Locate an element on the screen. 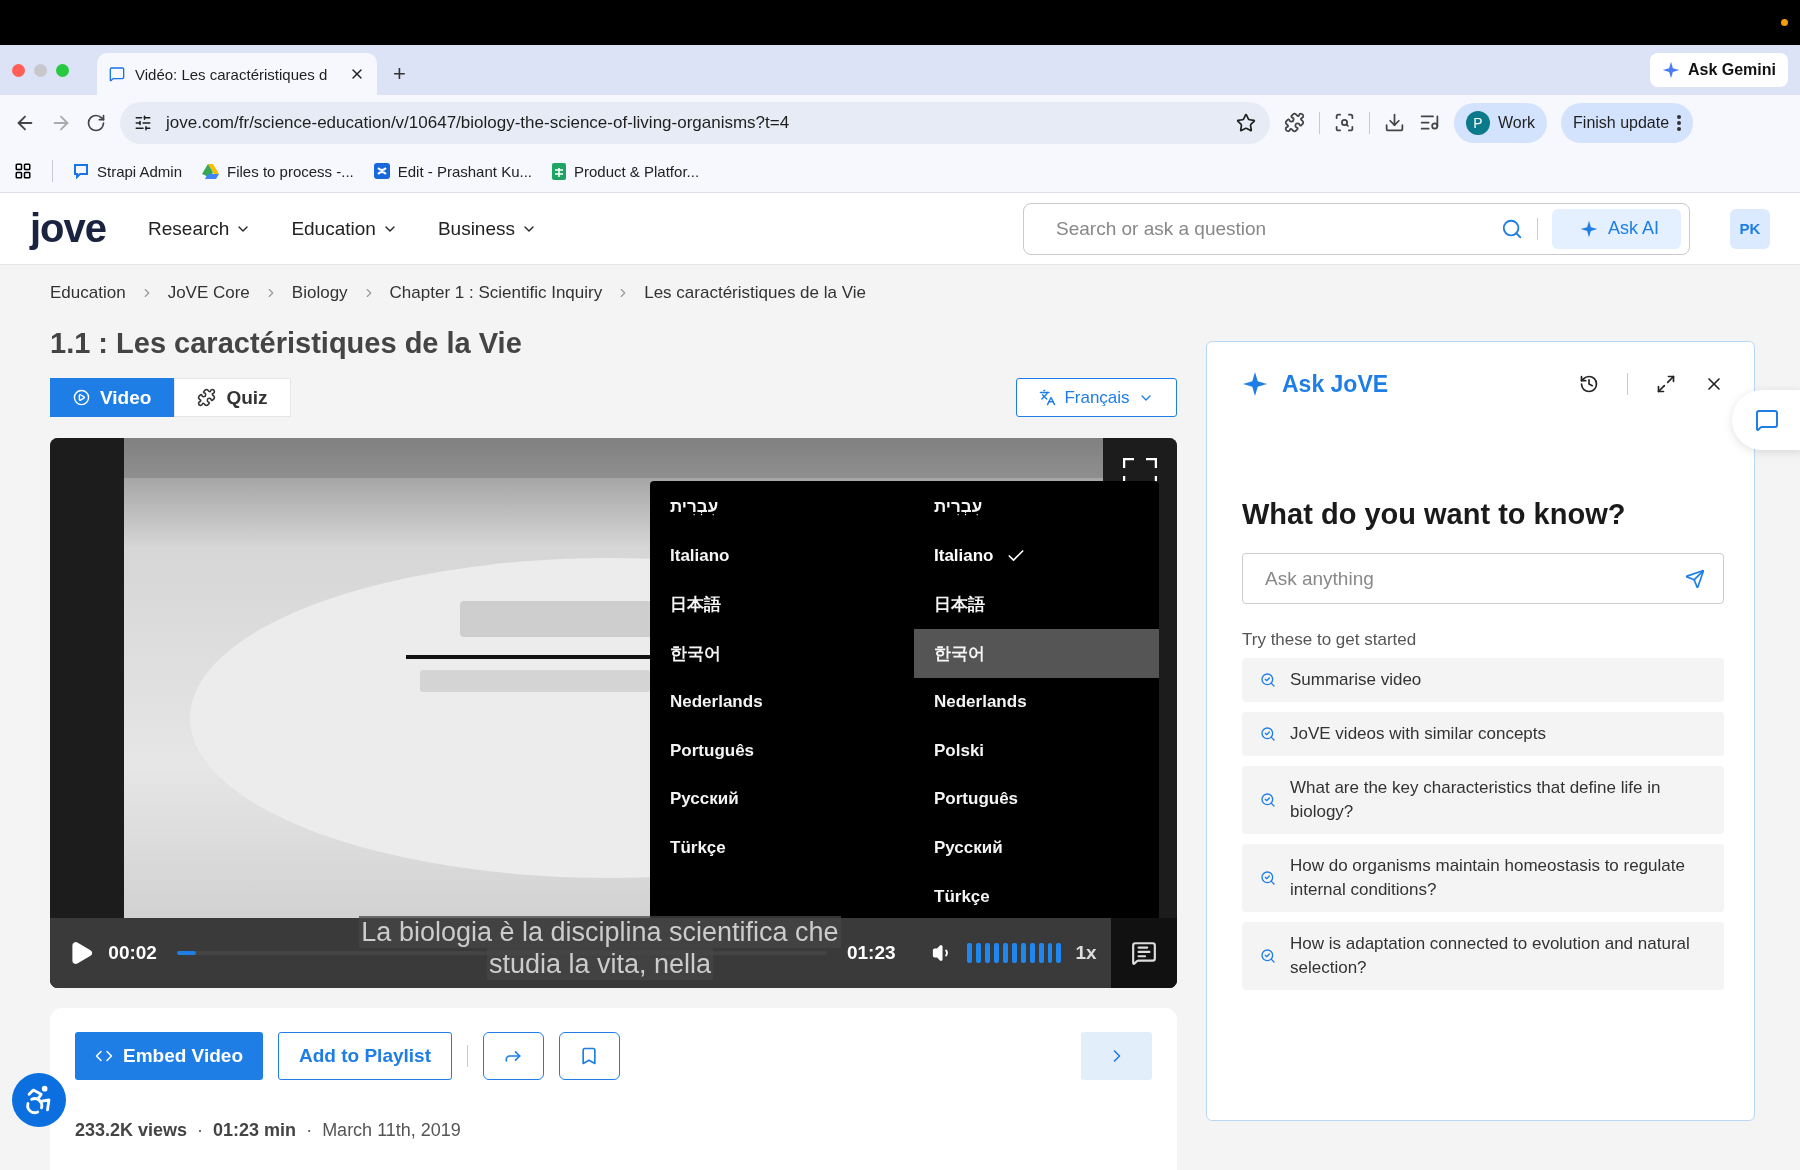  video-stat: 01:23 min is located at coordinates (255, 1130).